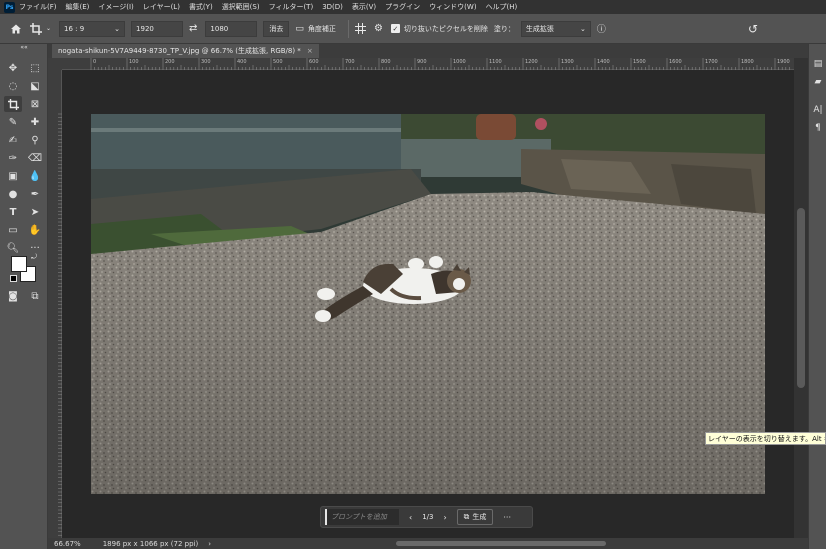  What do you see at coordinates (783, 62) in the screenshot?
I see `ruler-tick-label: 1900` at bounding box center [783, 62].